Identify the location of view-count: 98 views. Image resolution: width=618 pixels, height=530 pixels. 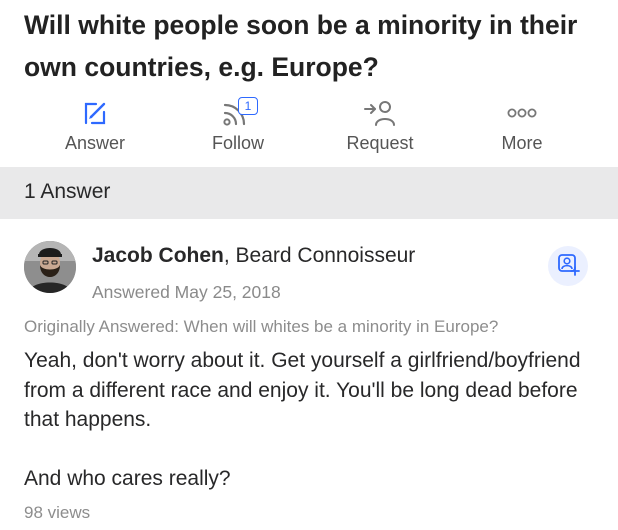
(57, 512).